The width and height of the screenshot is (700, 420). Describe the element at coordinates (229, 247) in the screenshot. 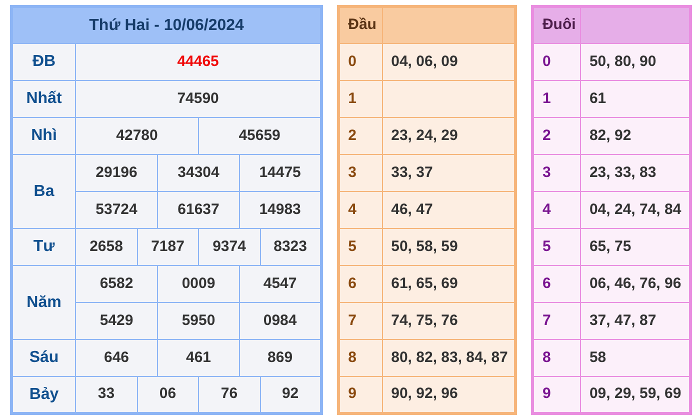

I see `prize-number: 9374` at that location.